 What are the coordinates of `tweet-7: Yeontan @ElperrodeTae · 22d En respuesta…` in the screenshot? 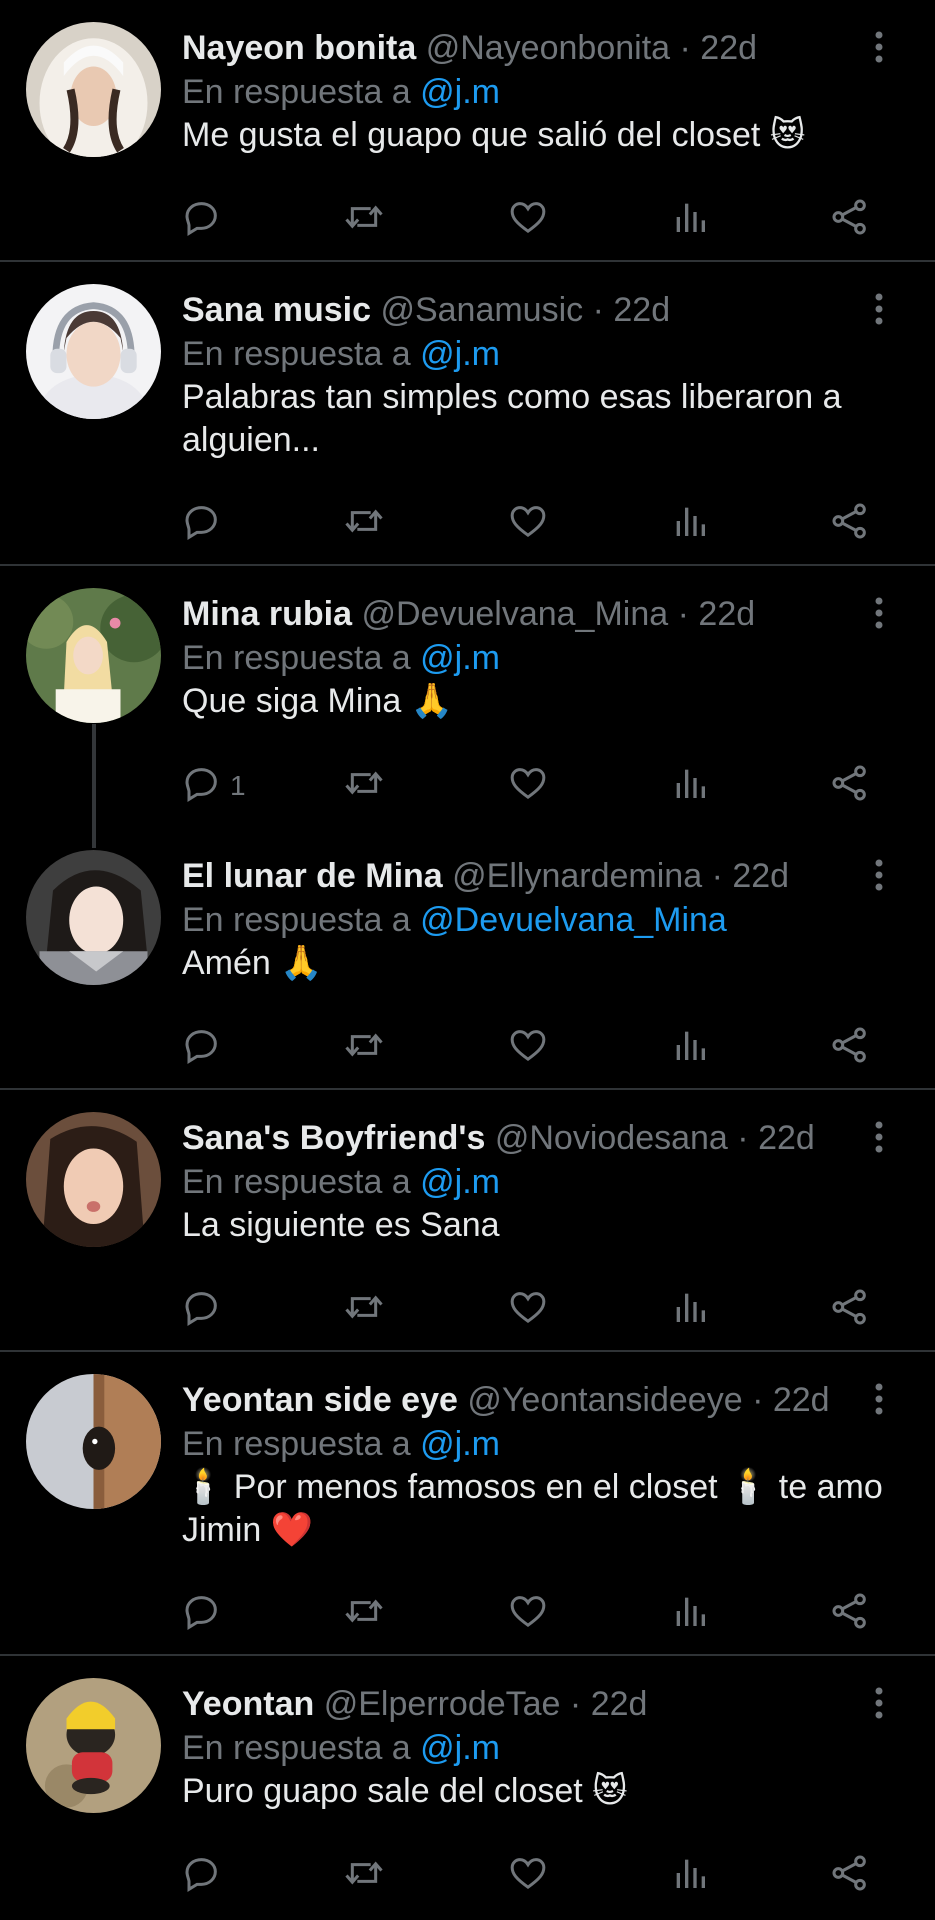 It's located at (467, 1785).